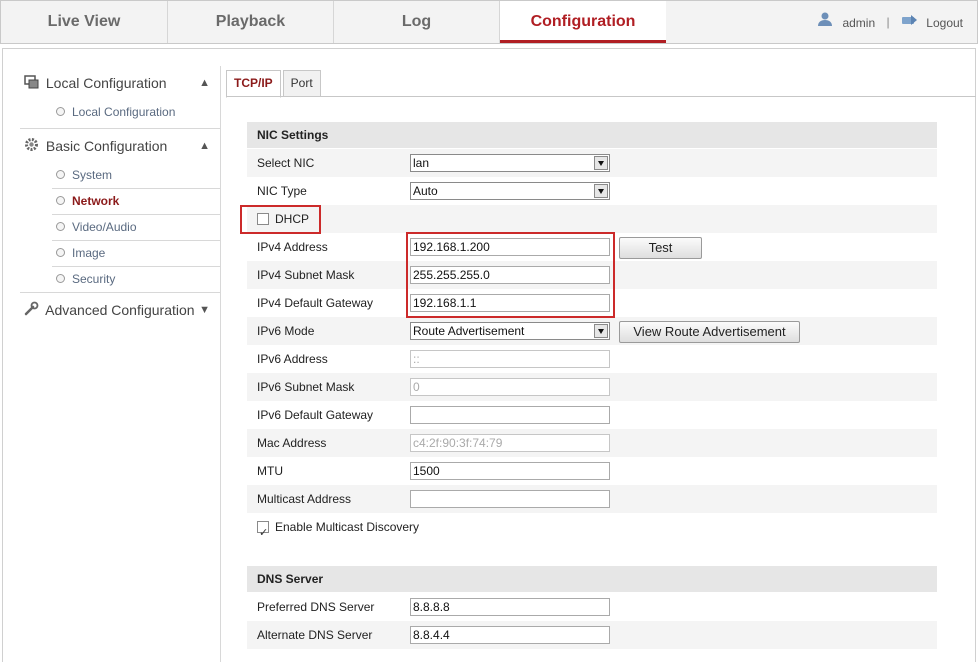 Image resolution: width=978 pixels, height=662 pixels. I want to click on dhcp-option: DHCP, so click(283, 219).